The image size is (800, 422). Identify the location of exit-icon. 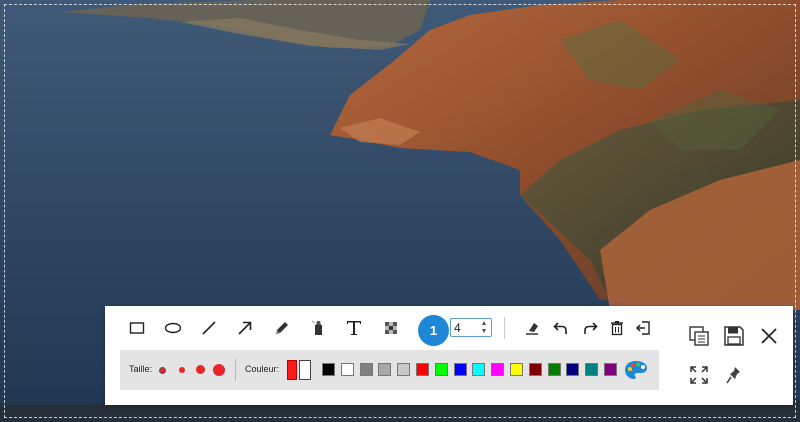
(642, 328).